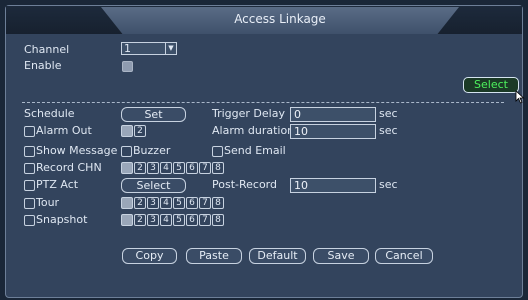 This screenshot has width=528, height=300. What do you see at coordinates (153, 185) in the screenshot?
I see `ptz-select-button: Select` at bounding box center [153, 185].